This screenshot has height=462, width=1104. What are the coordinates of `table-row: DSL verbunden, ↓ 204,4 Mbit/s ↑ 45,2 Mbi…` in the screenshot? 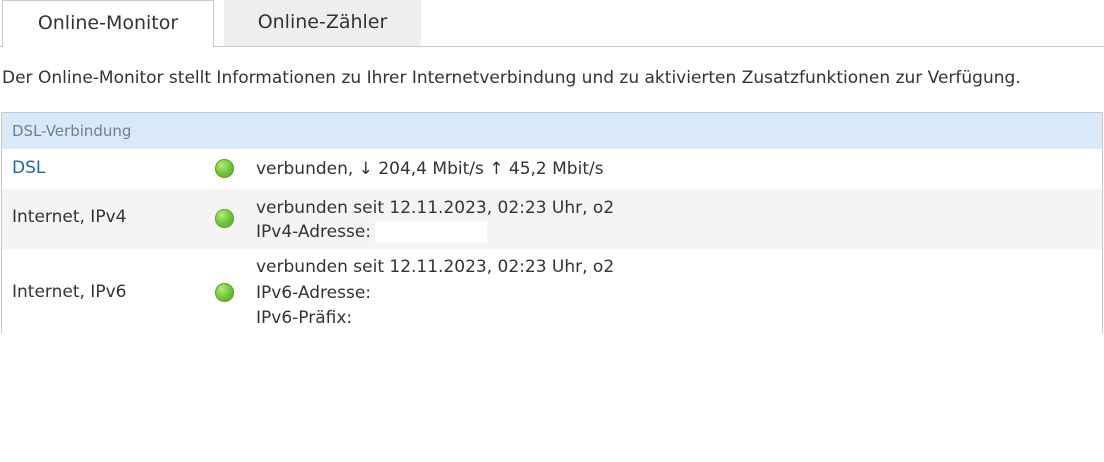 It's located at (552, 169).